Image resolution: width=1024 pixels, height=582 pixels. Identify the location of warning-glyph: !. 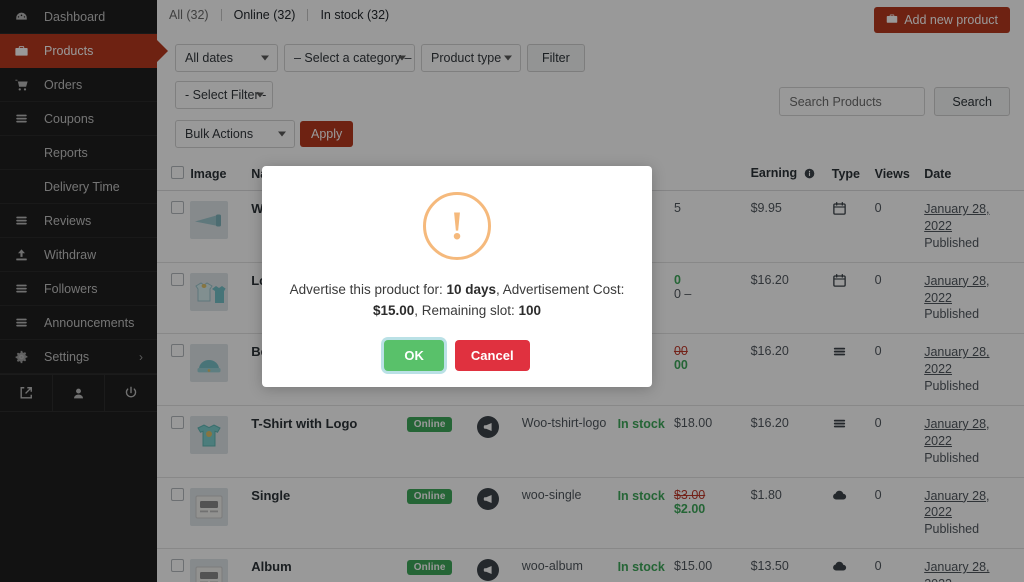
(457, 225).